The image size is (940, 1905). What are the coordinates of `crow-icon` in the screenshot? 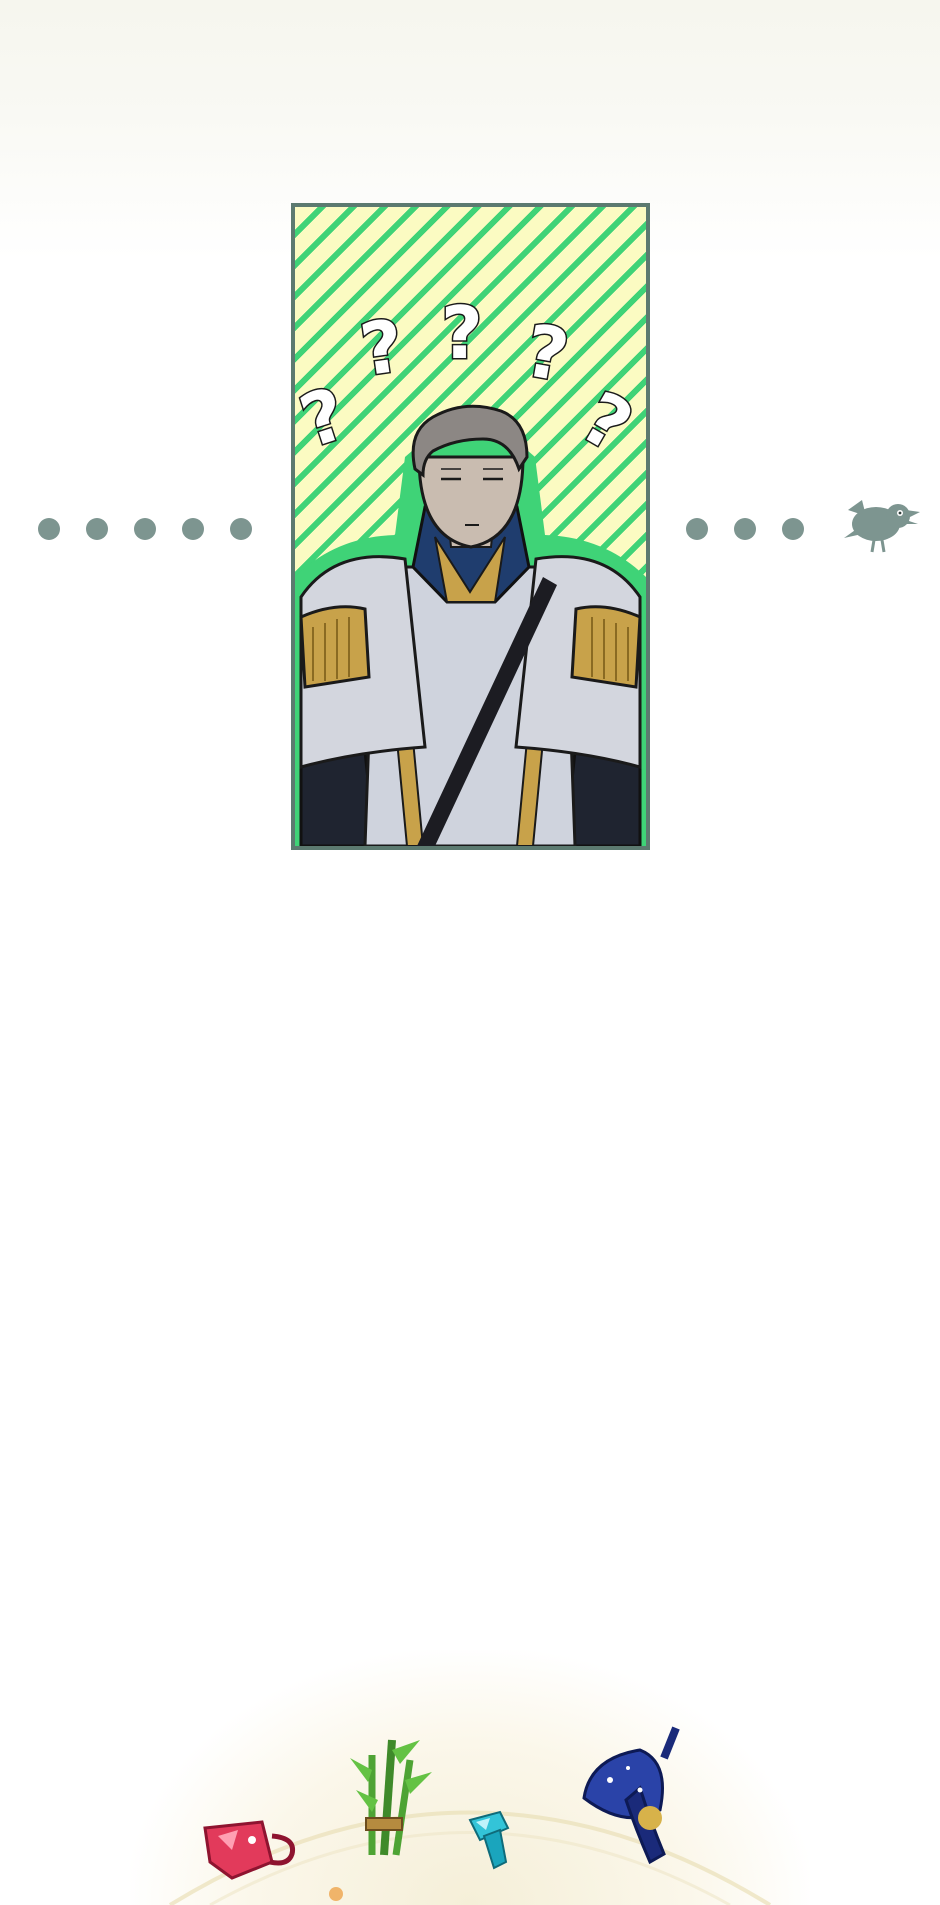 It's located at (882, 526).